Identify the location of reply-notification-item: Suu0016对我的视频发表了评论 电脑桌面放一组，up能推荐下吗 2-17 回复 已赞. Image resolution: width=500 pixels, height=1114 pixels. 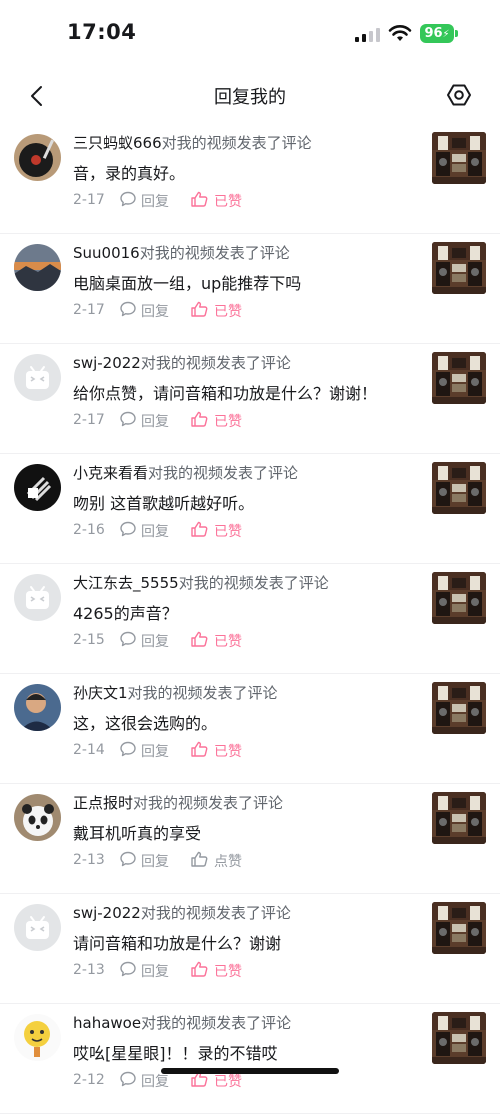
(250, 289).